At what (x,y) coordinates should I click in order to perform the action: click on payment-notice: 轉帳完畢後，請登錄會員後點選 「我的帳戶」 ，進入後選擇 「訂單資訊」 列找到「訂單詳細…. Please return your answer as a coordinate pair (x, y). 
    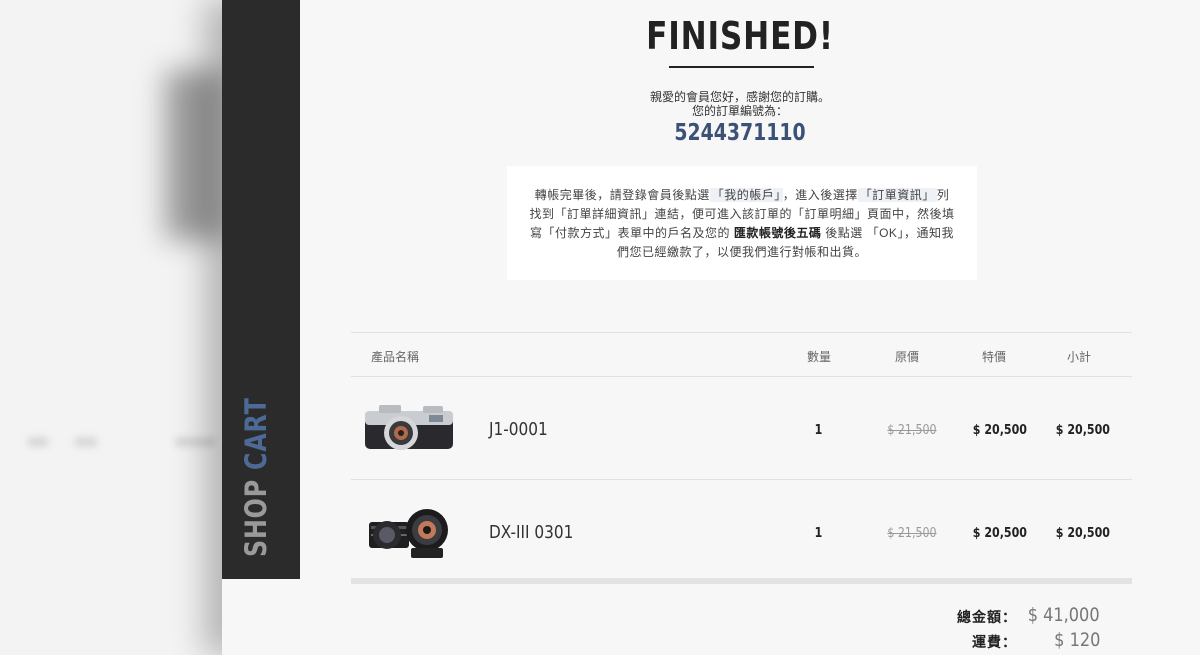
    Looking at the image, I should click on (742, 223).